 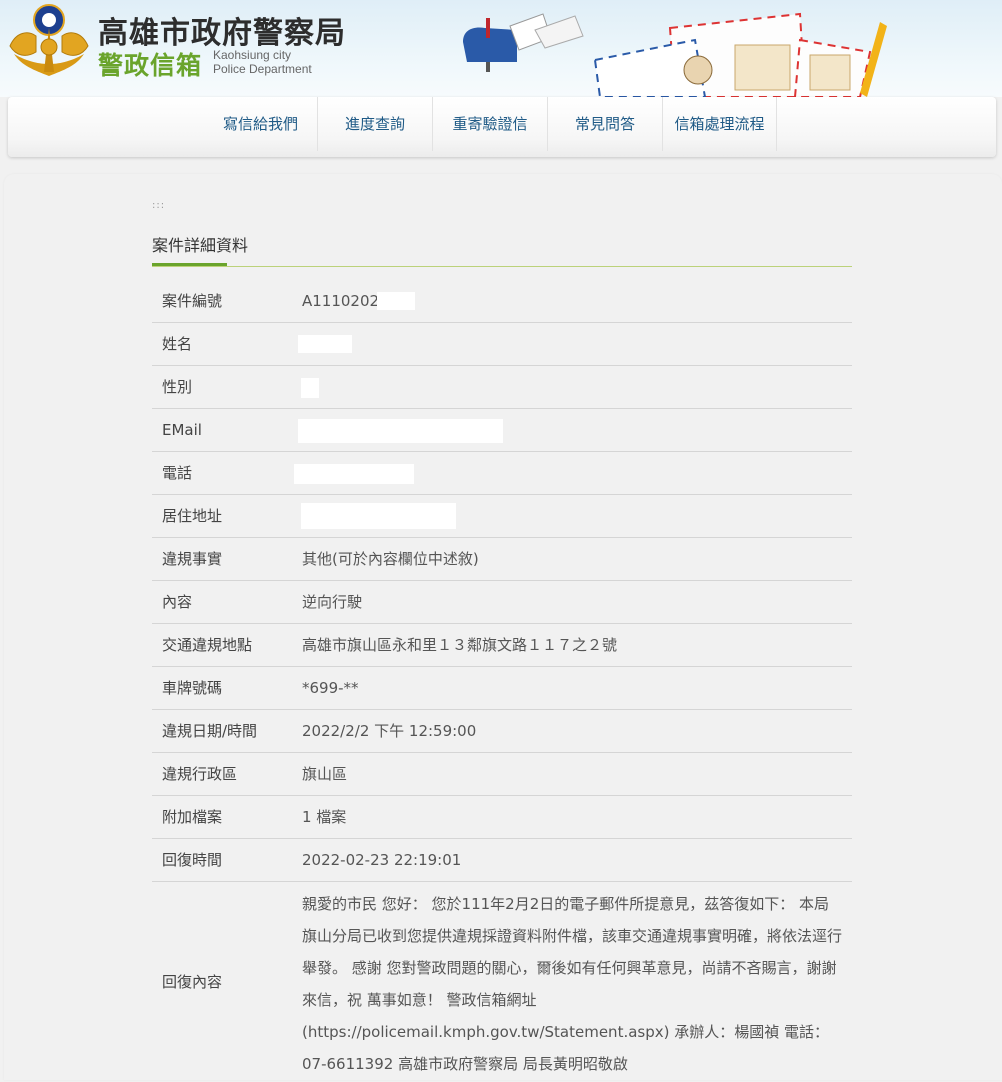 What do you see at coordinates (182, 430) in the screenshot?
I see `email-label: EMail` at bounding box center [182, 430].